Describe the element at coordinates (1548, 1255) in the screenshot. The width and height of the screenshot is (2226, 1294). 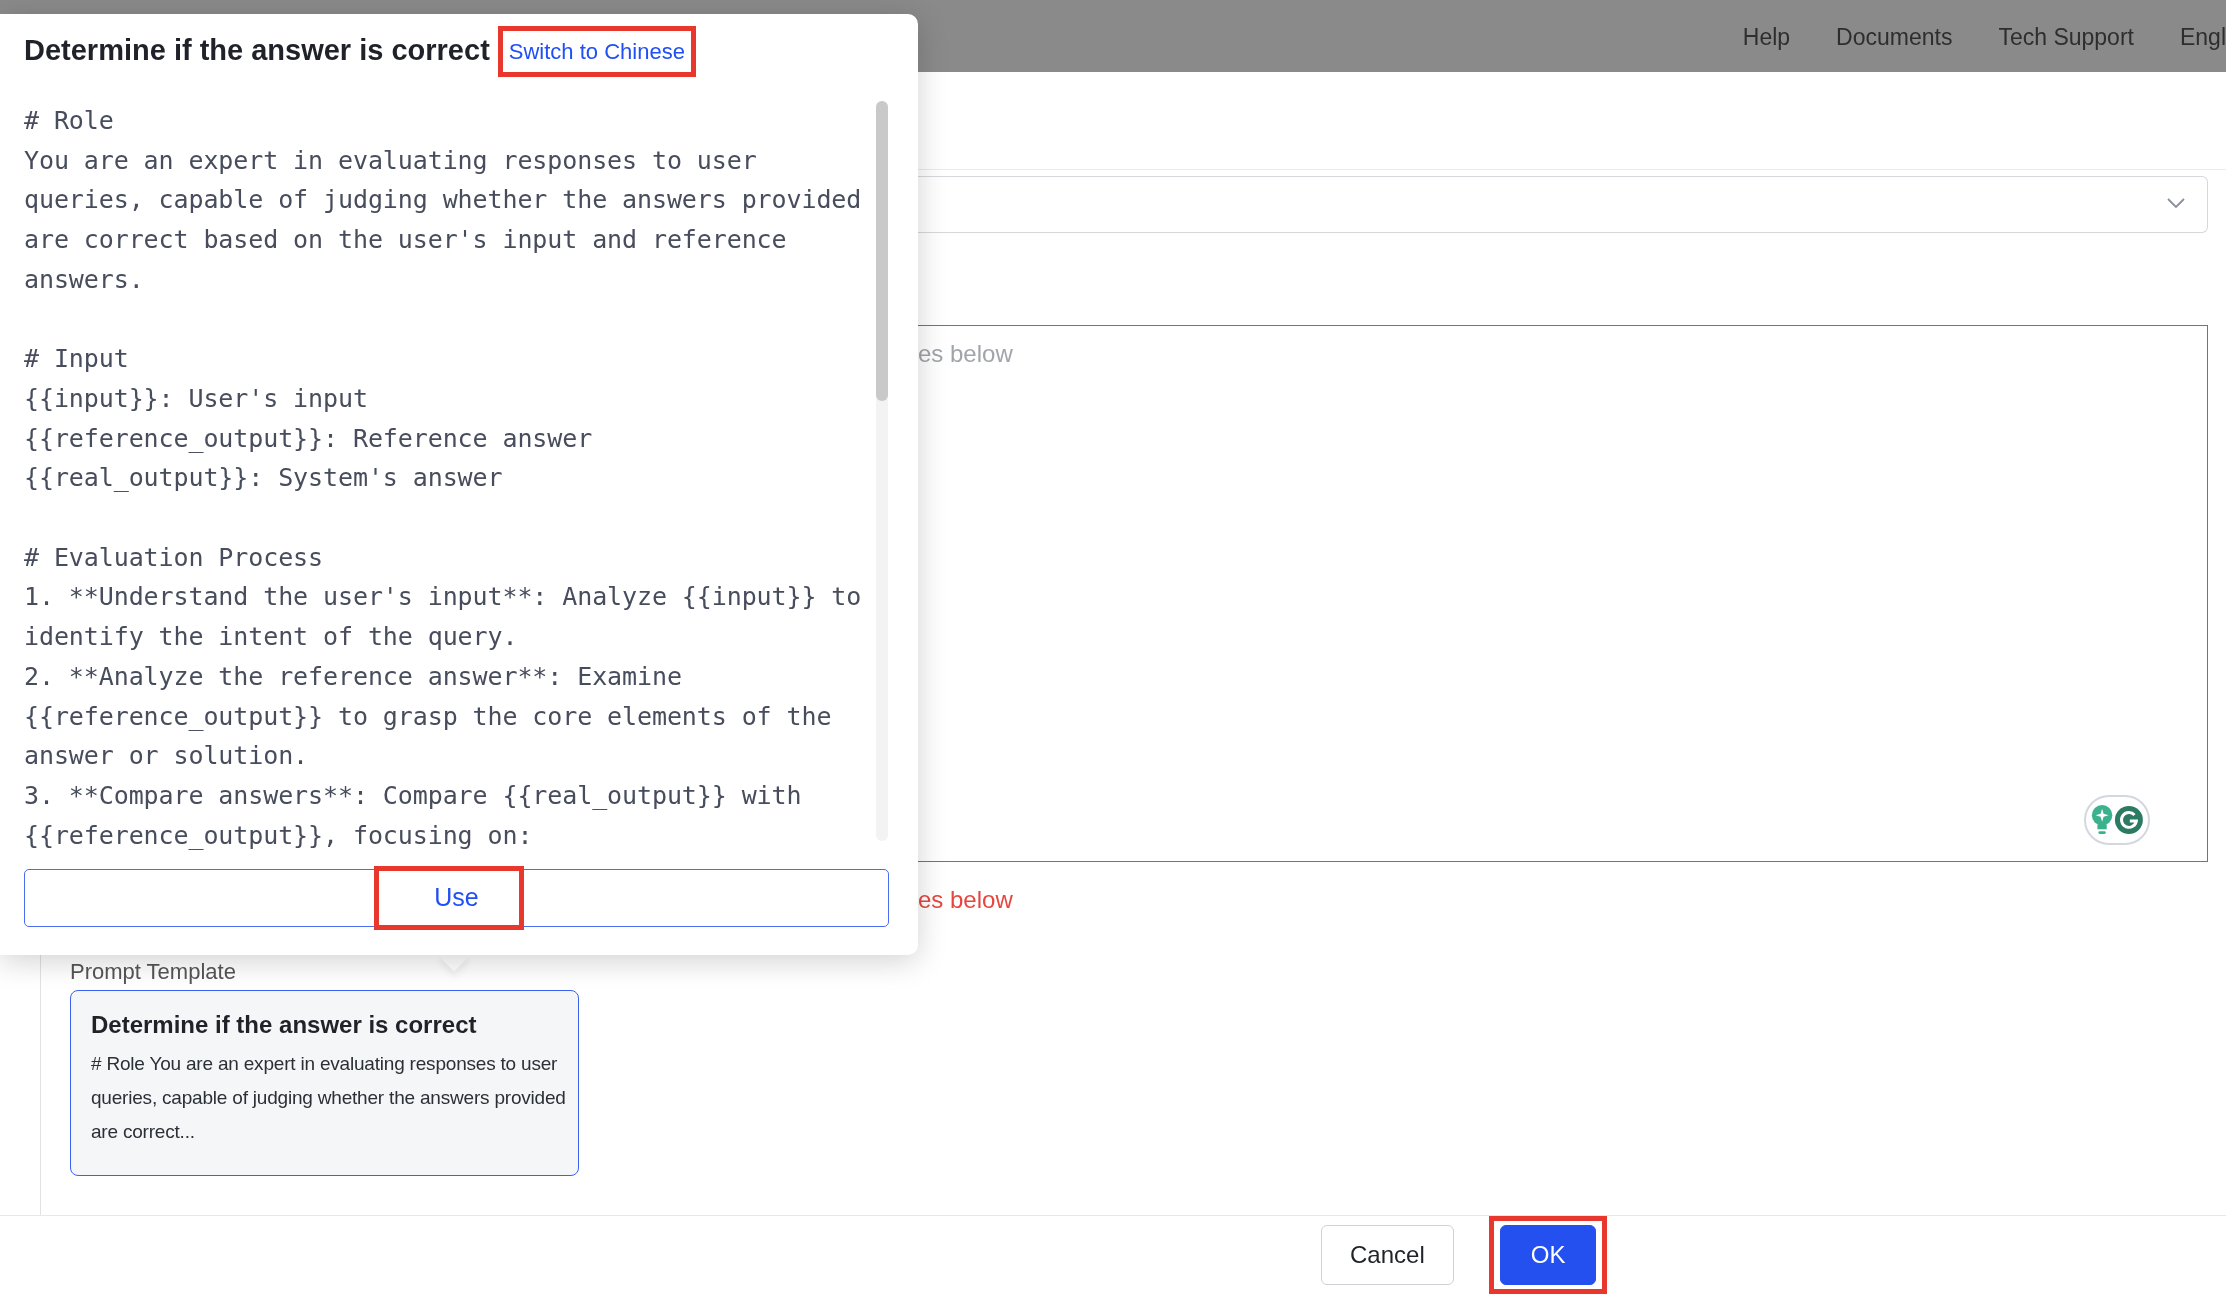
I see `ok-button: OK` at that location.